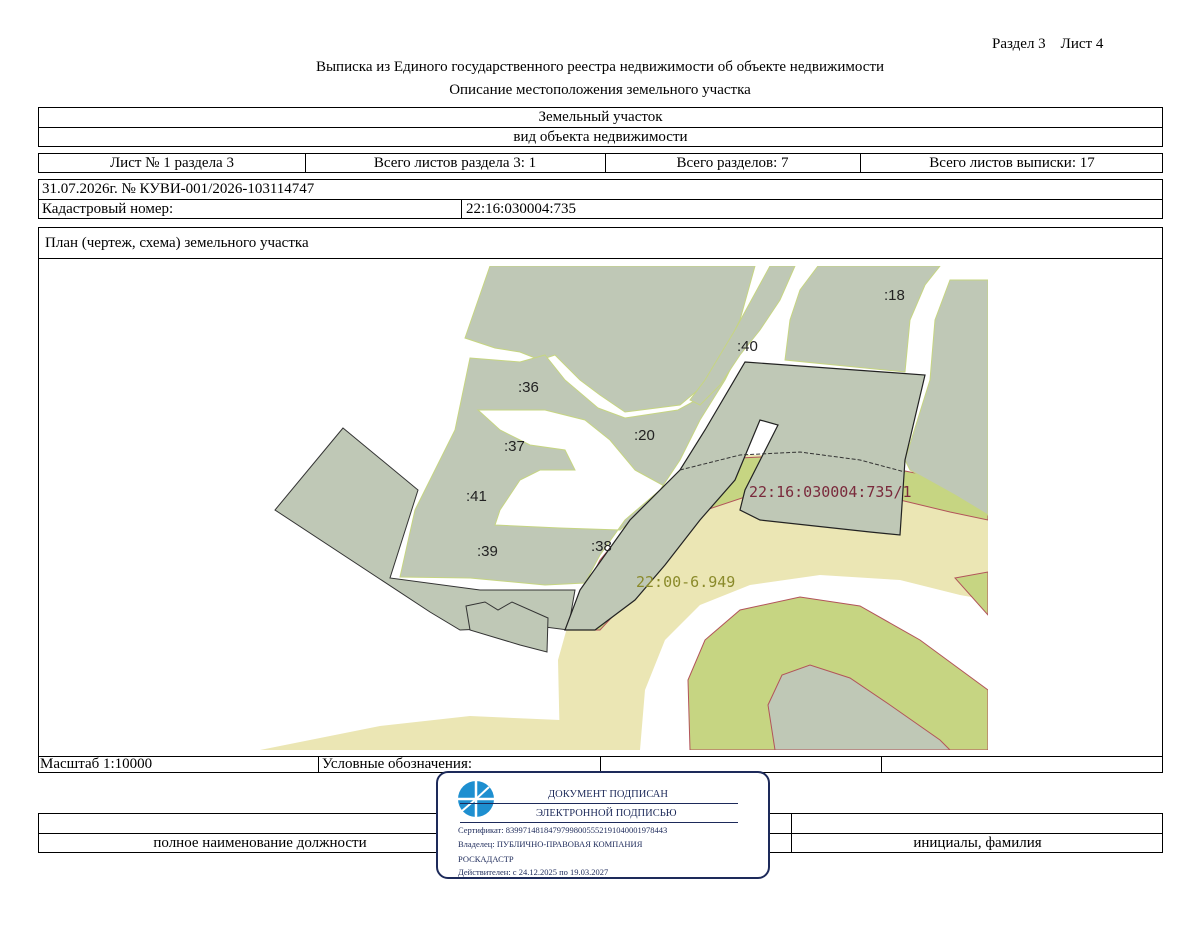 The image size is (1200, 927). Describe the element at coordinates (608, 794) in the screenshot. I see `stamp-line1: ДОКУМЕНТ ПОДПИСАН` at that location.